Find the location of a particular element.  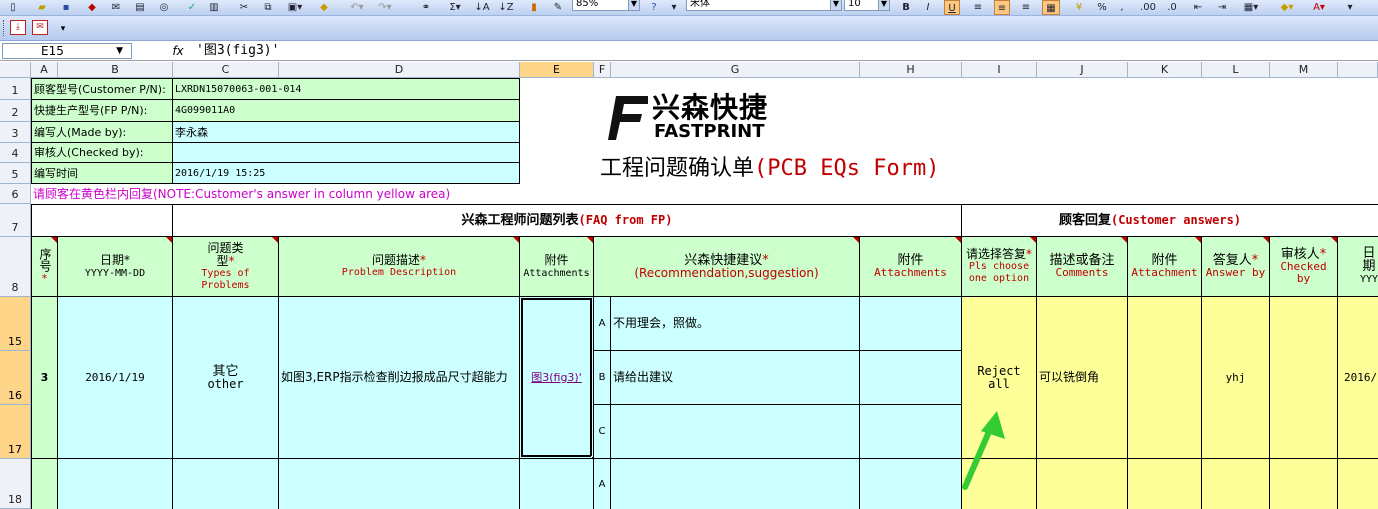

row-header-3: 3 is located at coordinates (15, 132).